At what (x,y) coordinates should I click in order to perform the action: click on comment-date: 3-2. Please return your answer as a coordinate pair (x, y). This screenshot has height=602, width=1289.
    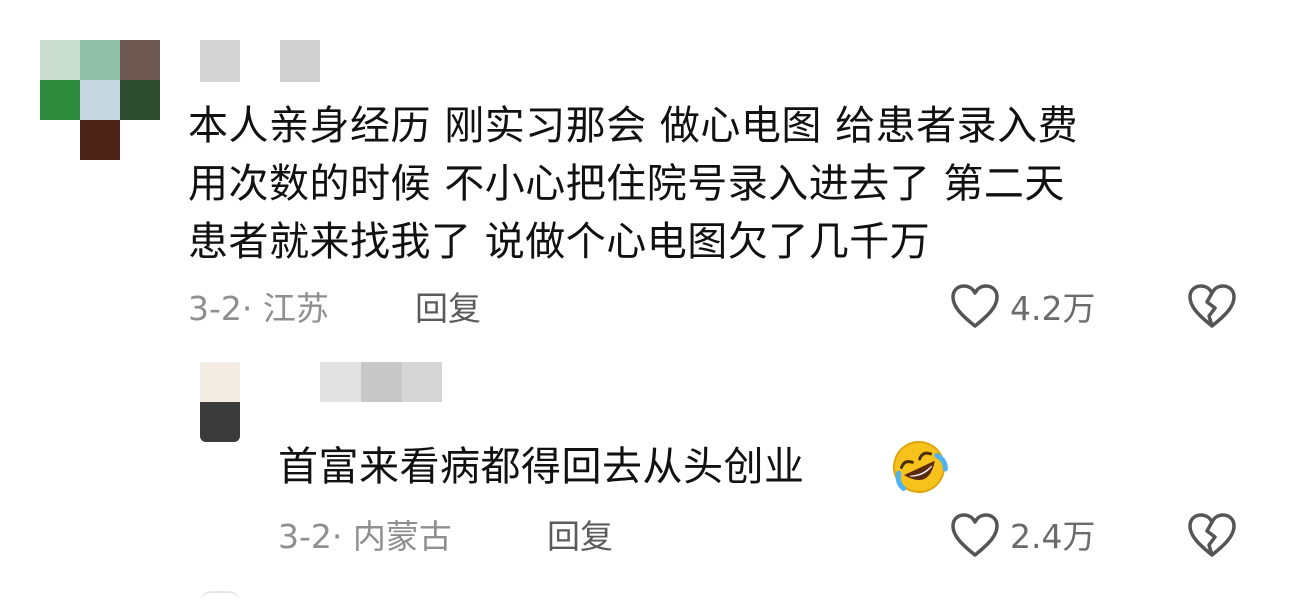
    Looking at the image, I should click on (215, 308).